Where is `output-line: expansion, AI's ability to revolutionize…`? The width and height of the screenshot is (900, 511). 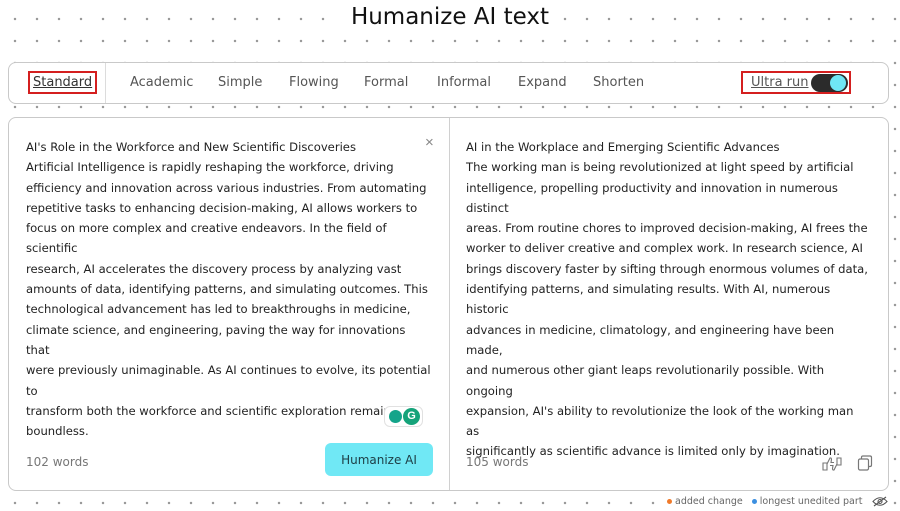
output-line: expansion, AI's ability to revolutionize… is located at coordinates (660, 421).